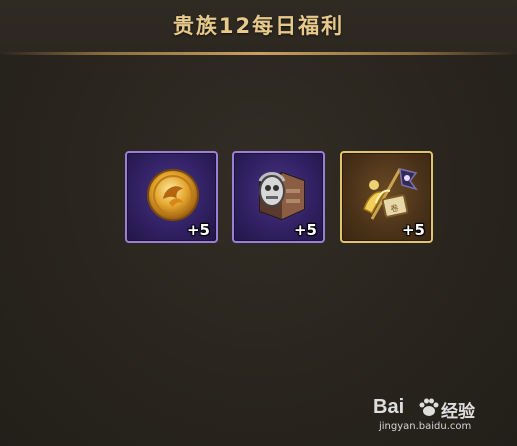  I want to click on reward-slot-3: 卷 +5, so click(386, 197).